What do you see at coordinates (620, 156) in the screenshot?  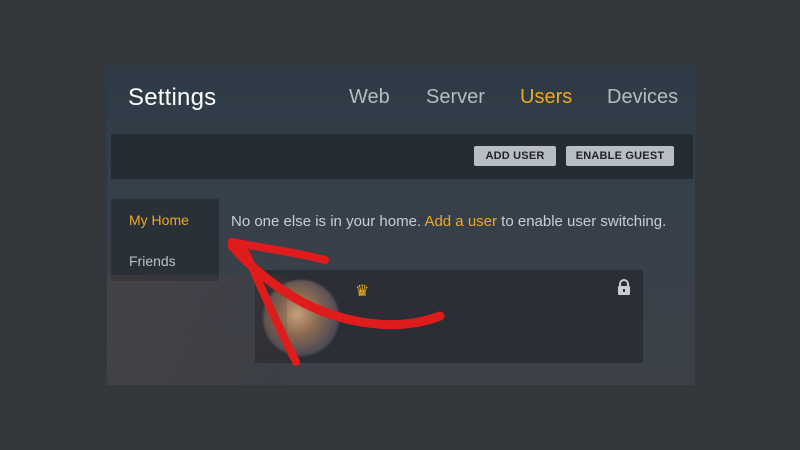 I see `enable-guest-button: ENABLE GUEST` at bounding box center [620, 156].